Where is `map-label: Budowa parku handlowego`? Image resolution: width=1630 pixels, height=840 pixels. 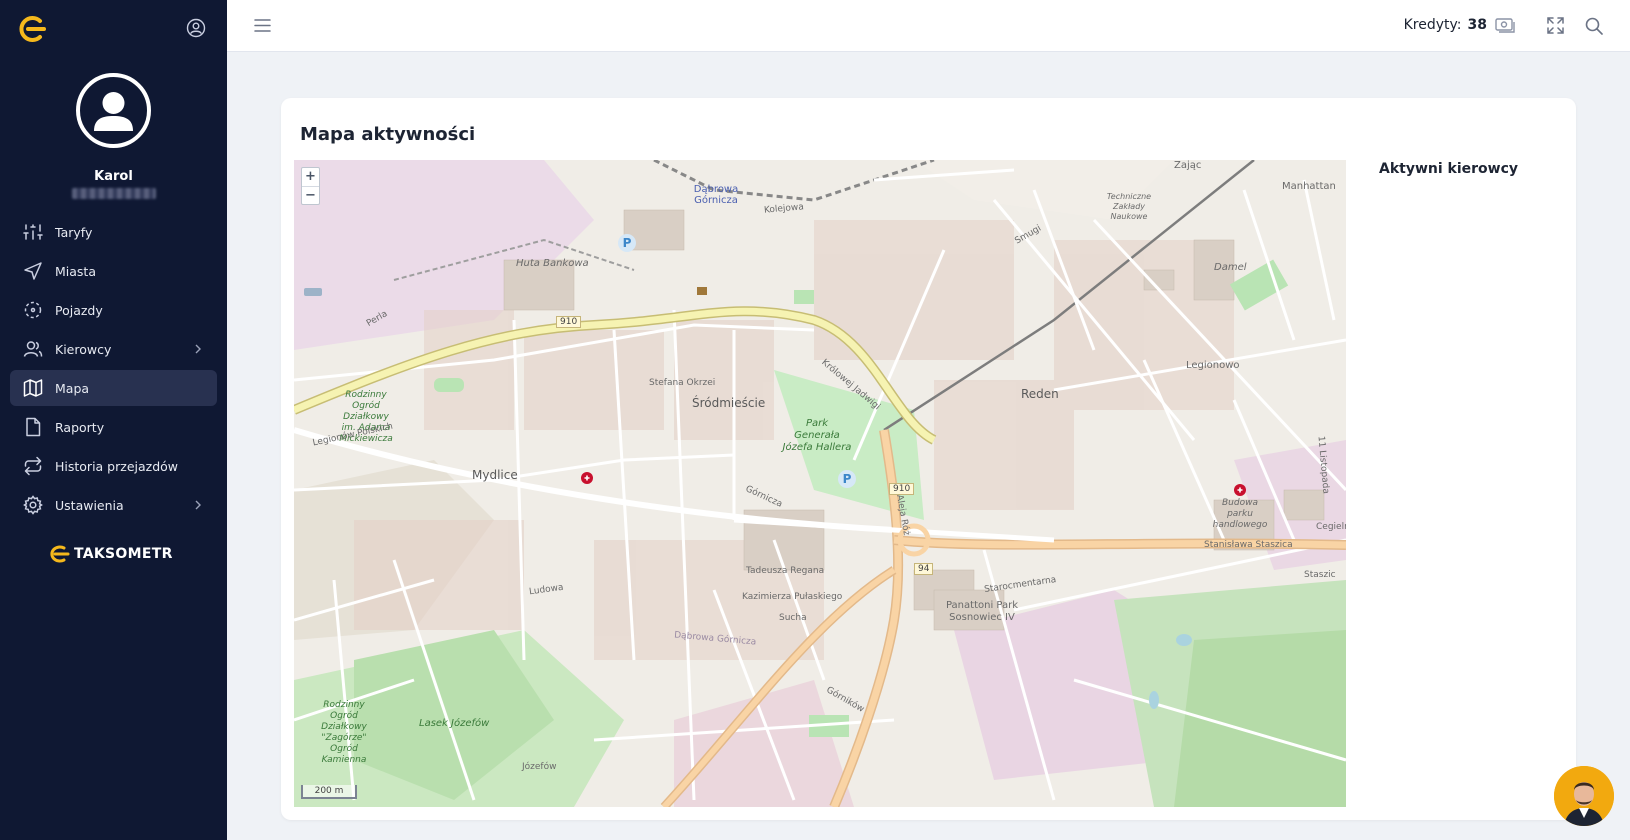
map-label: Budowa parku handlowego is located at coordinates (1240, 514).